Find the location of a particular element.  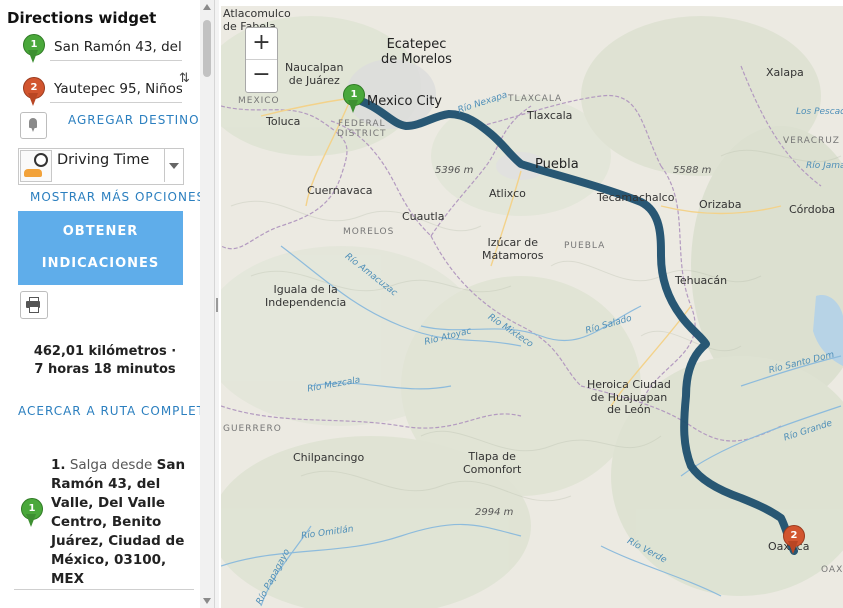

zoom-out-button: − is located at coordinates (261, 75).